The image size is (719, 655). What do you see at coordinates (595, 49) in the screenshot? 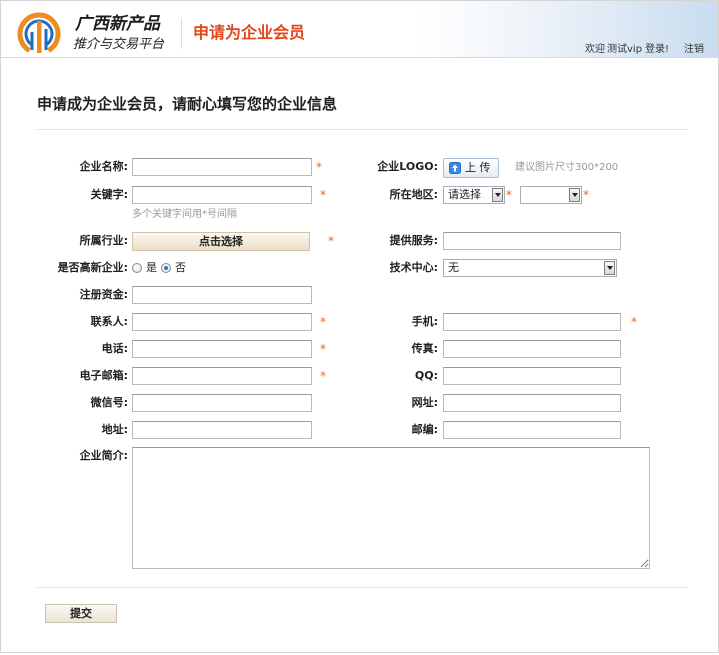
I see `welcome-text: 欢迎` at bounding box center [595, 49].